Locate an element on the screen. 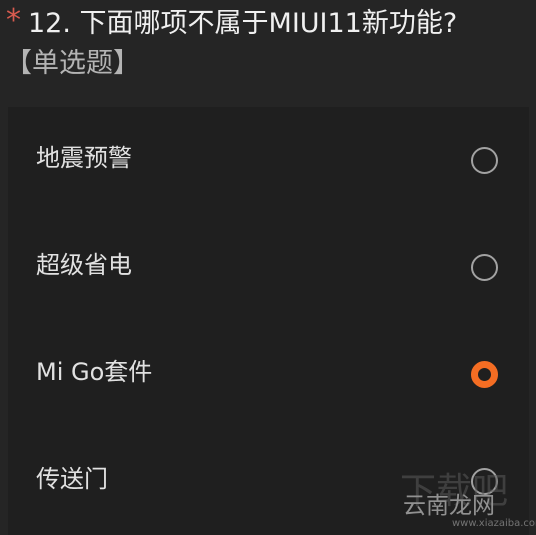 This screenshot has width=536, height=535. watermark-logo: 下载吧 云南龙网 www.xiazaiba.com is located at coordinates (468, 501).